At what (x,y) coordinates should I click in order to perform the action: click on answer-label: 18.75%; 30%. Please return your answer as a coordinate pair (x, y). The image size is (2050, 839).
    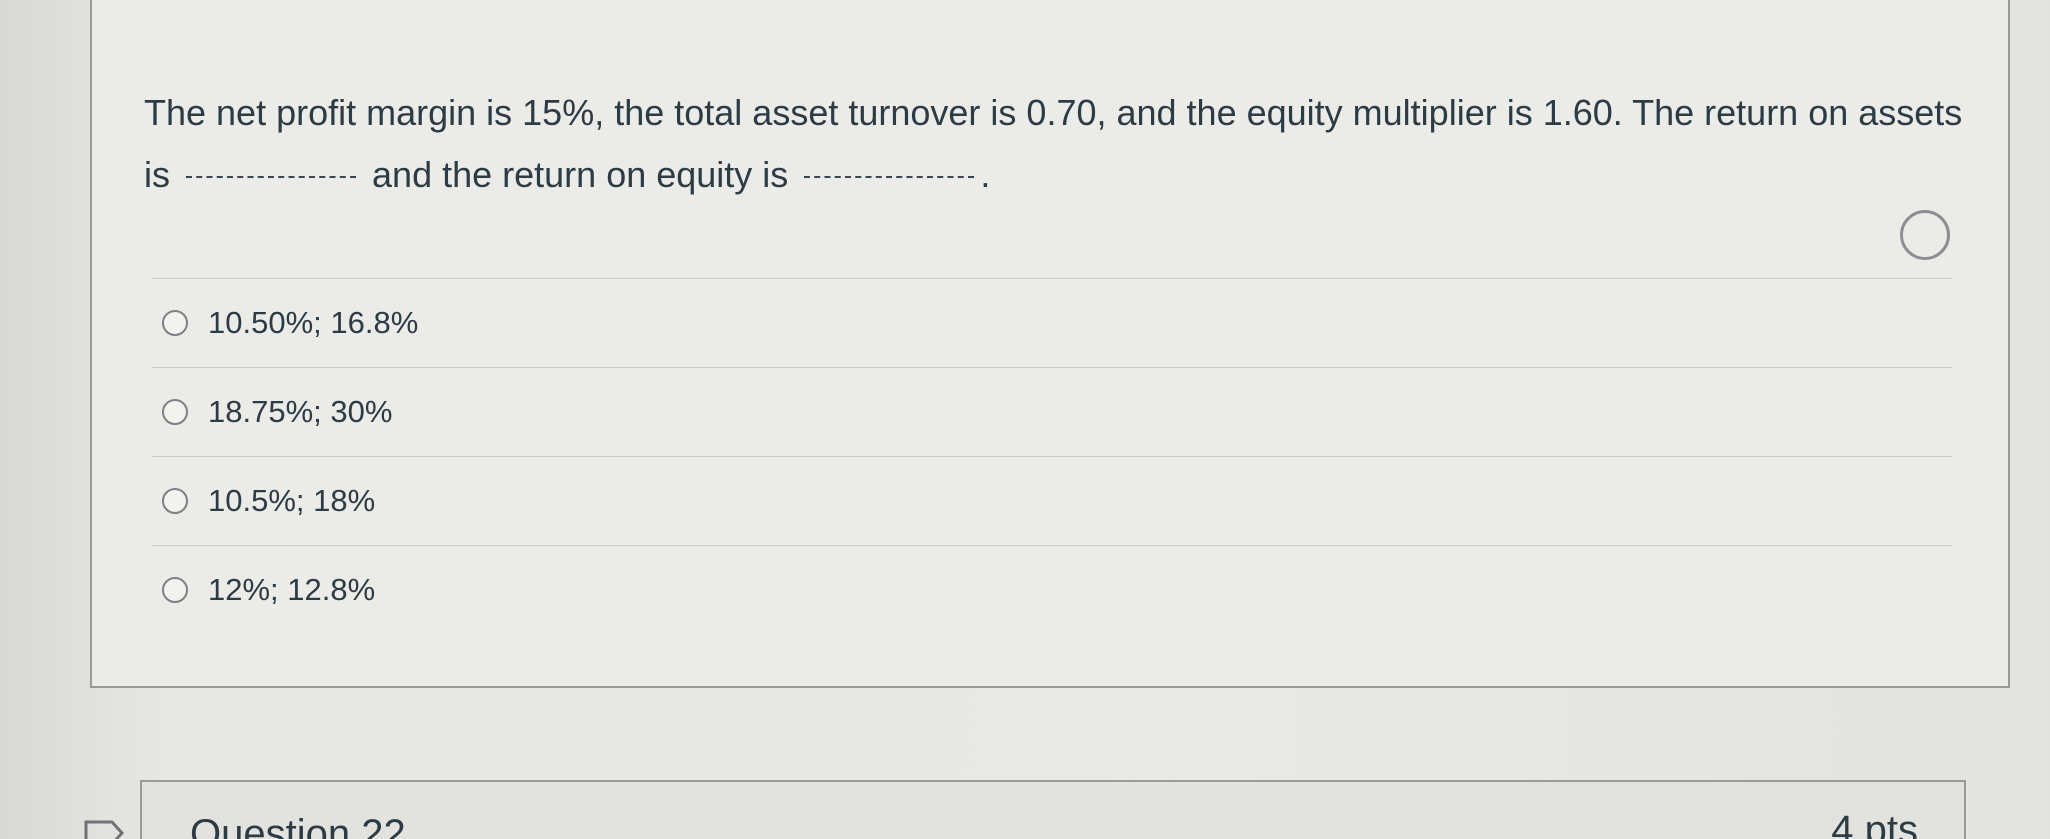
    Looking at the image, I should click on (300, 411).